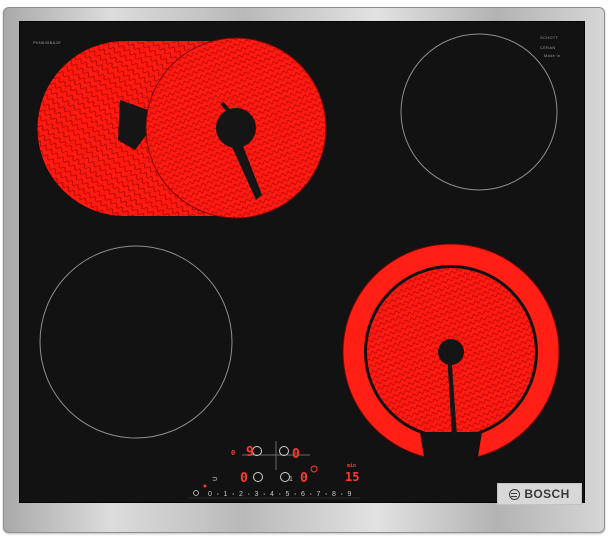 The height and width of the screenshot is (536, 608). What do you see at coordinates (215, 479) in the screenshot?
I see `child-lock-icon: ⊃` at bounding box center [215, 479].